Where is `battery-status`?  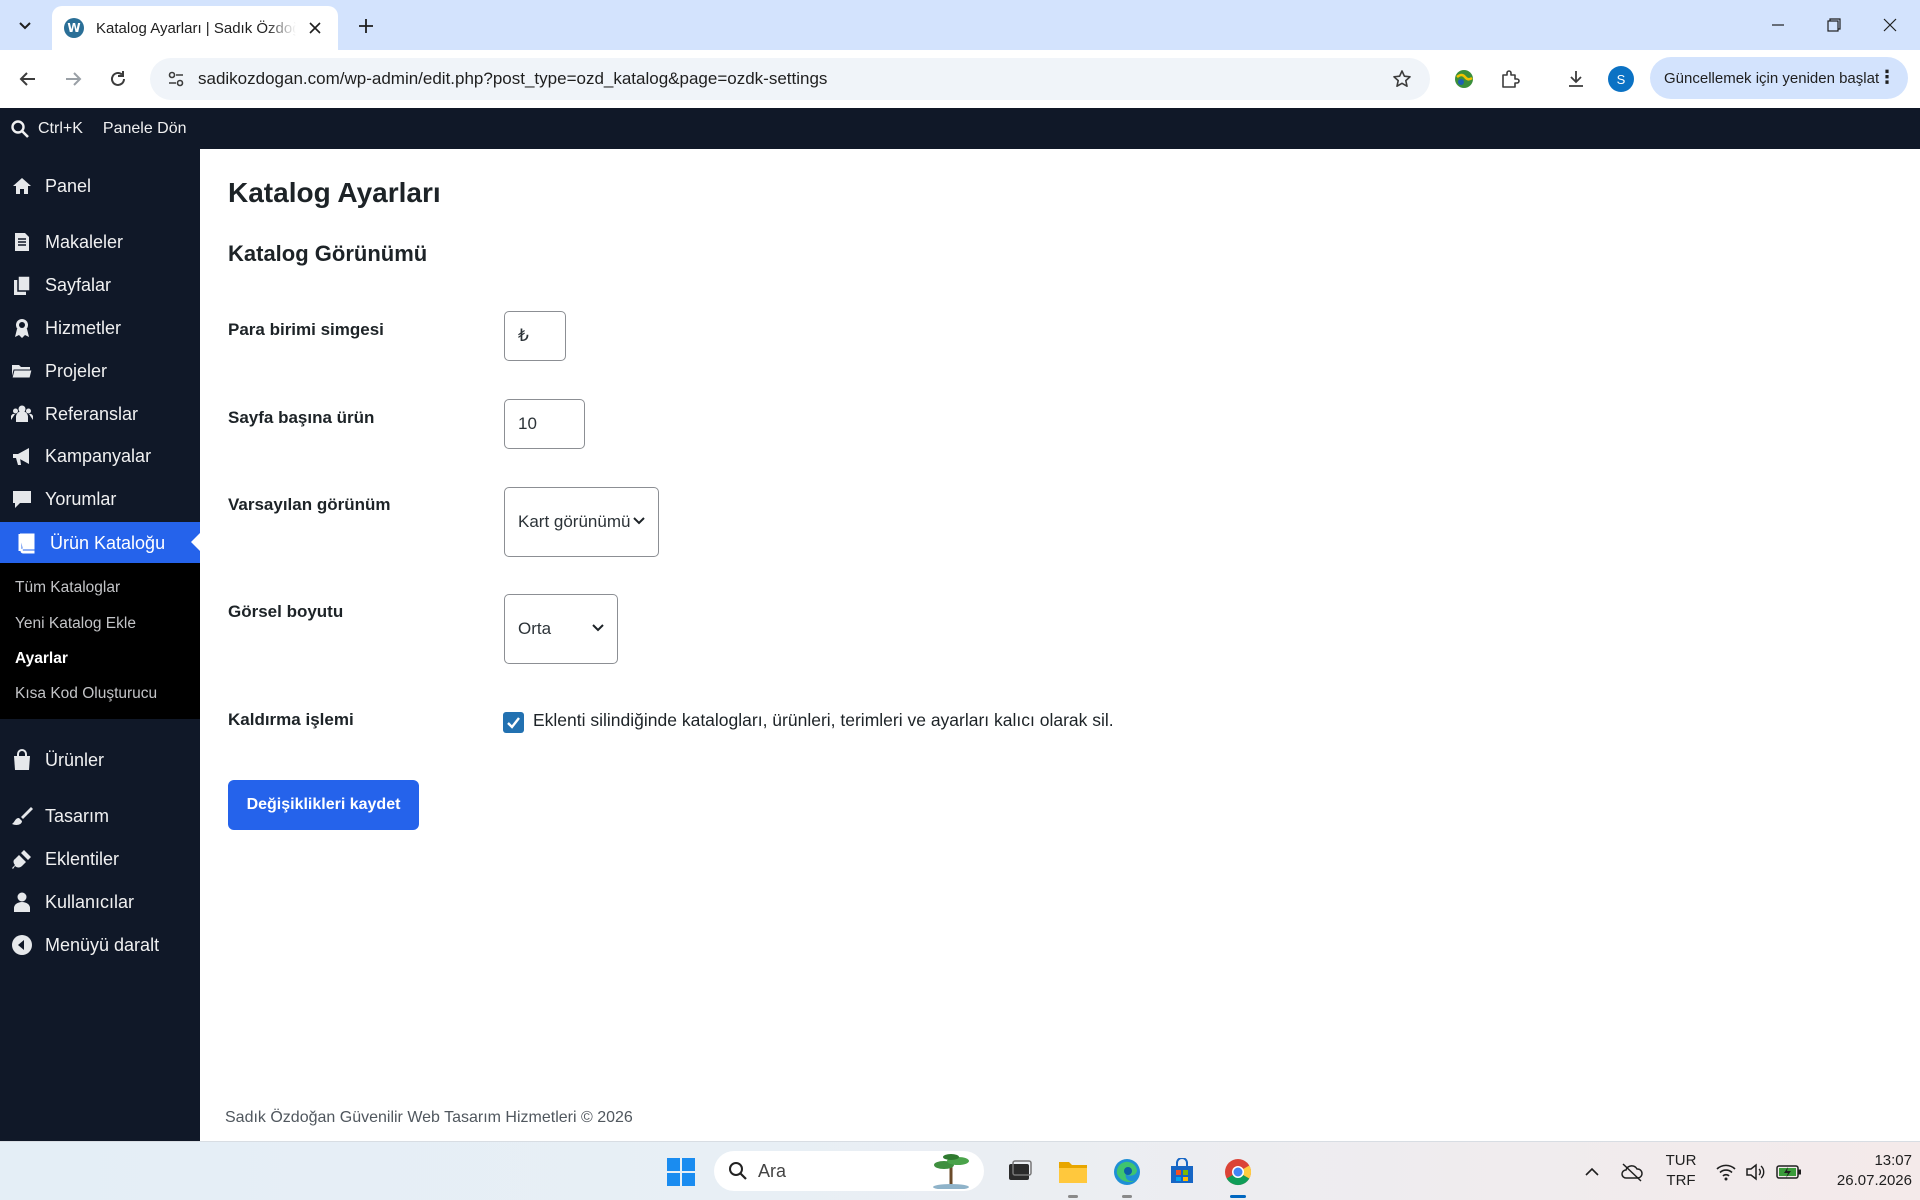
battery-status is located at coordinates (1789, 1171).